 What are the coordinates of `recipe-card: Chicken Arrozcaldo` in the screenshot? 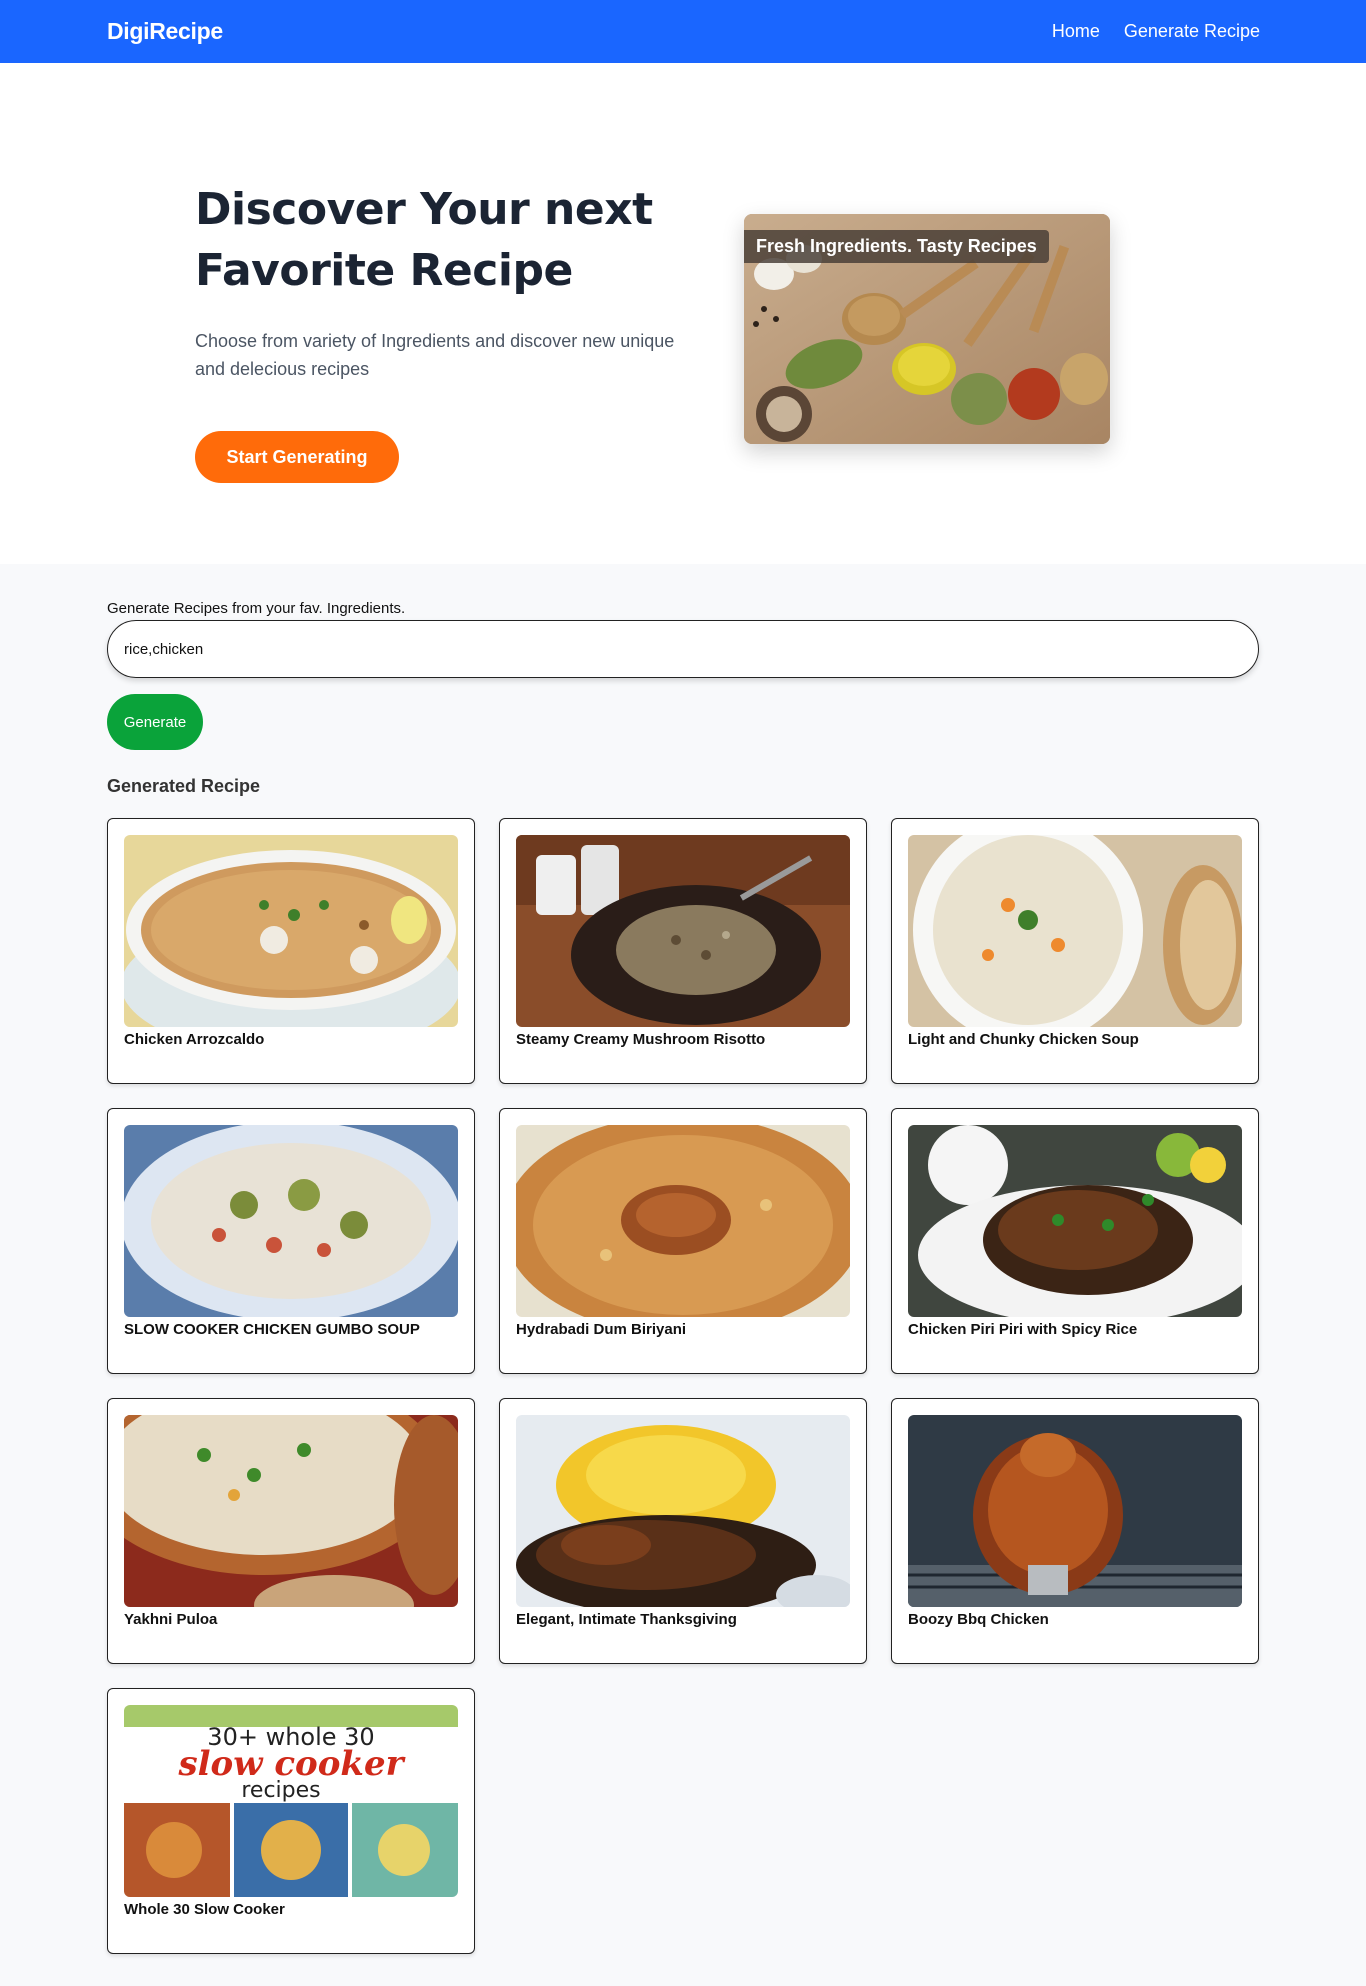 It's located at (291, 951).